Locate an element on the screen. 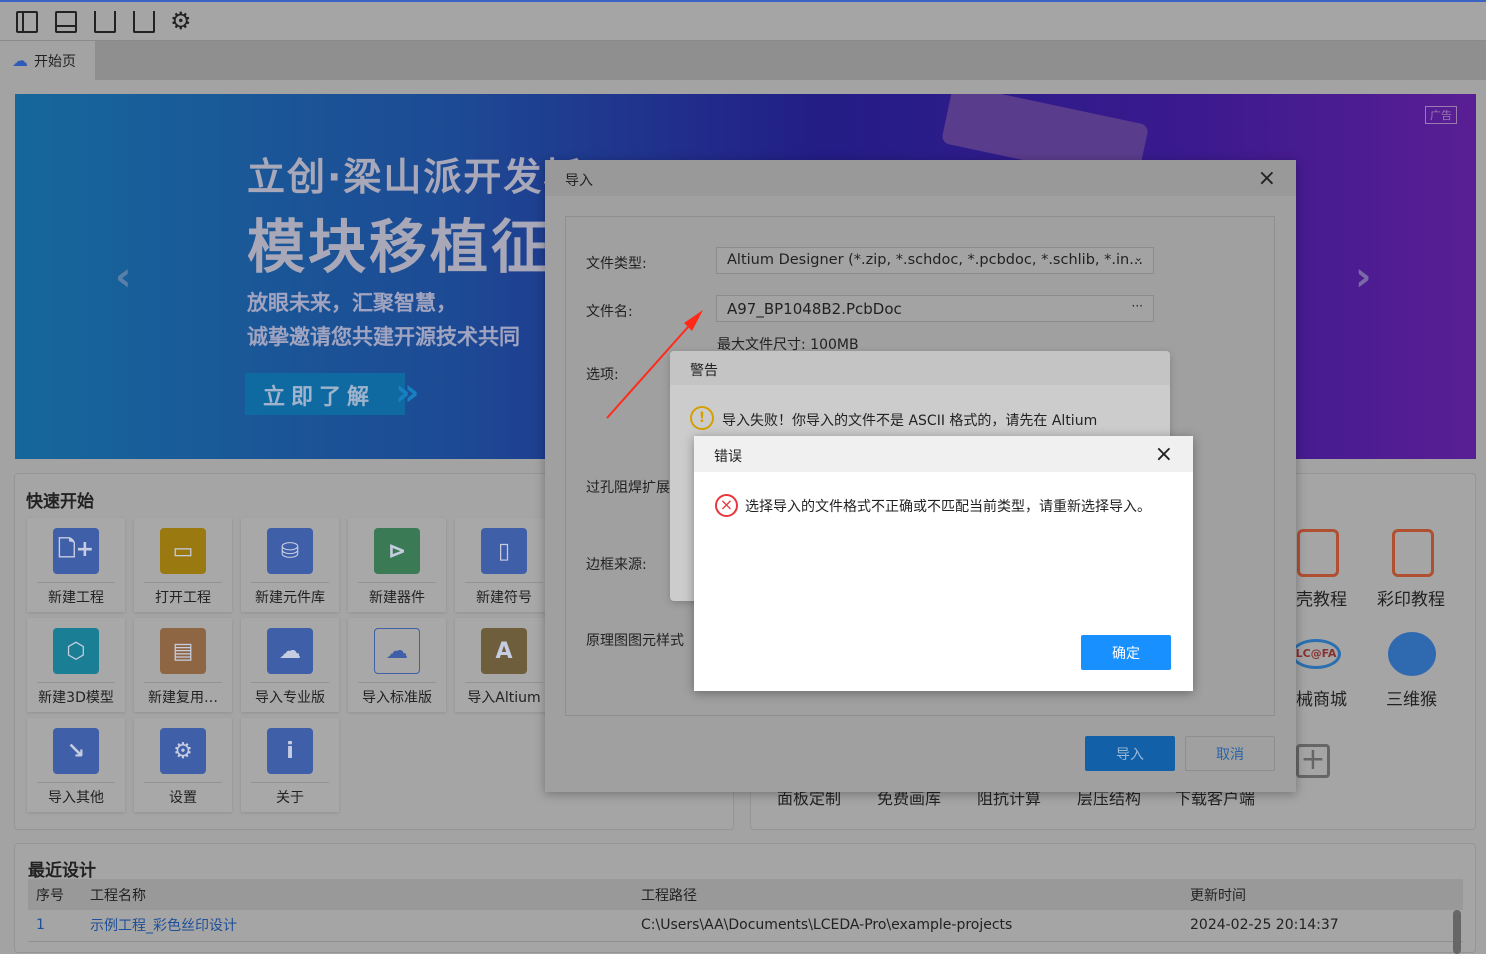 The image size is (1486, 954). recent-title: 最近设计 is located at coordinates (62, 871).